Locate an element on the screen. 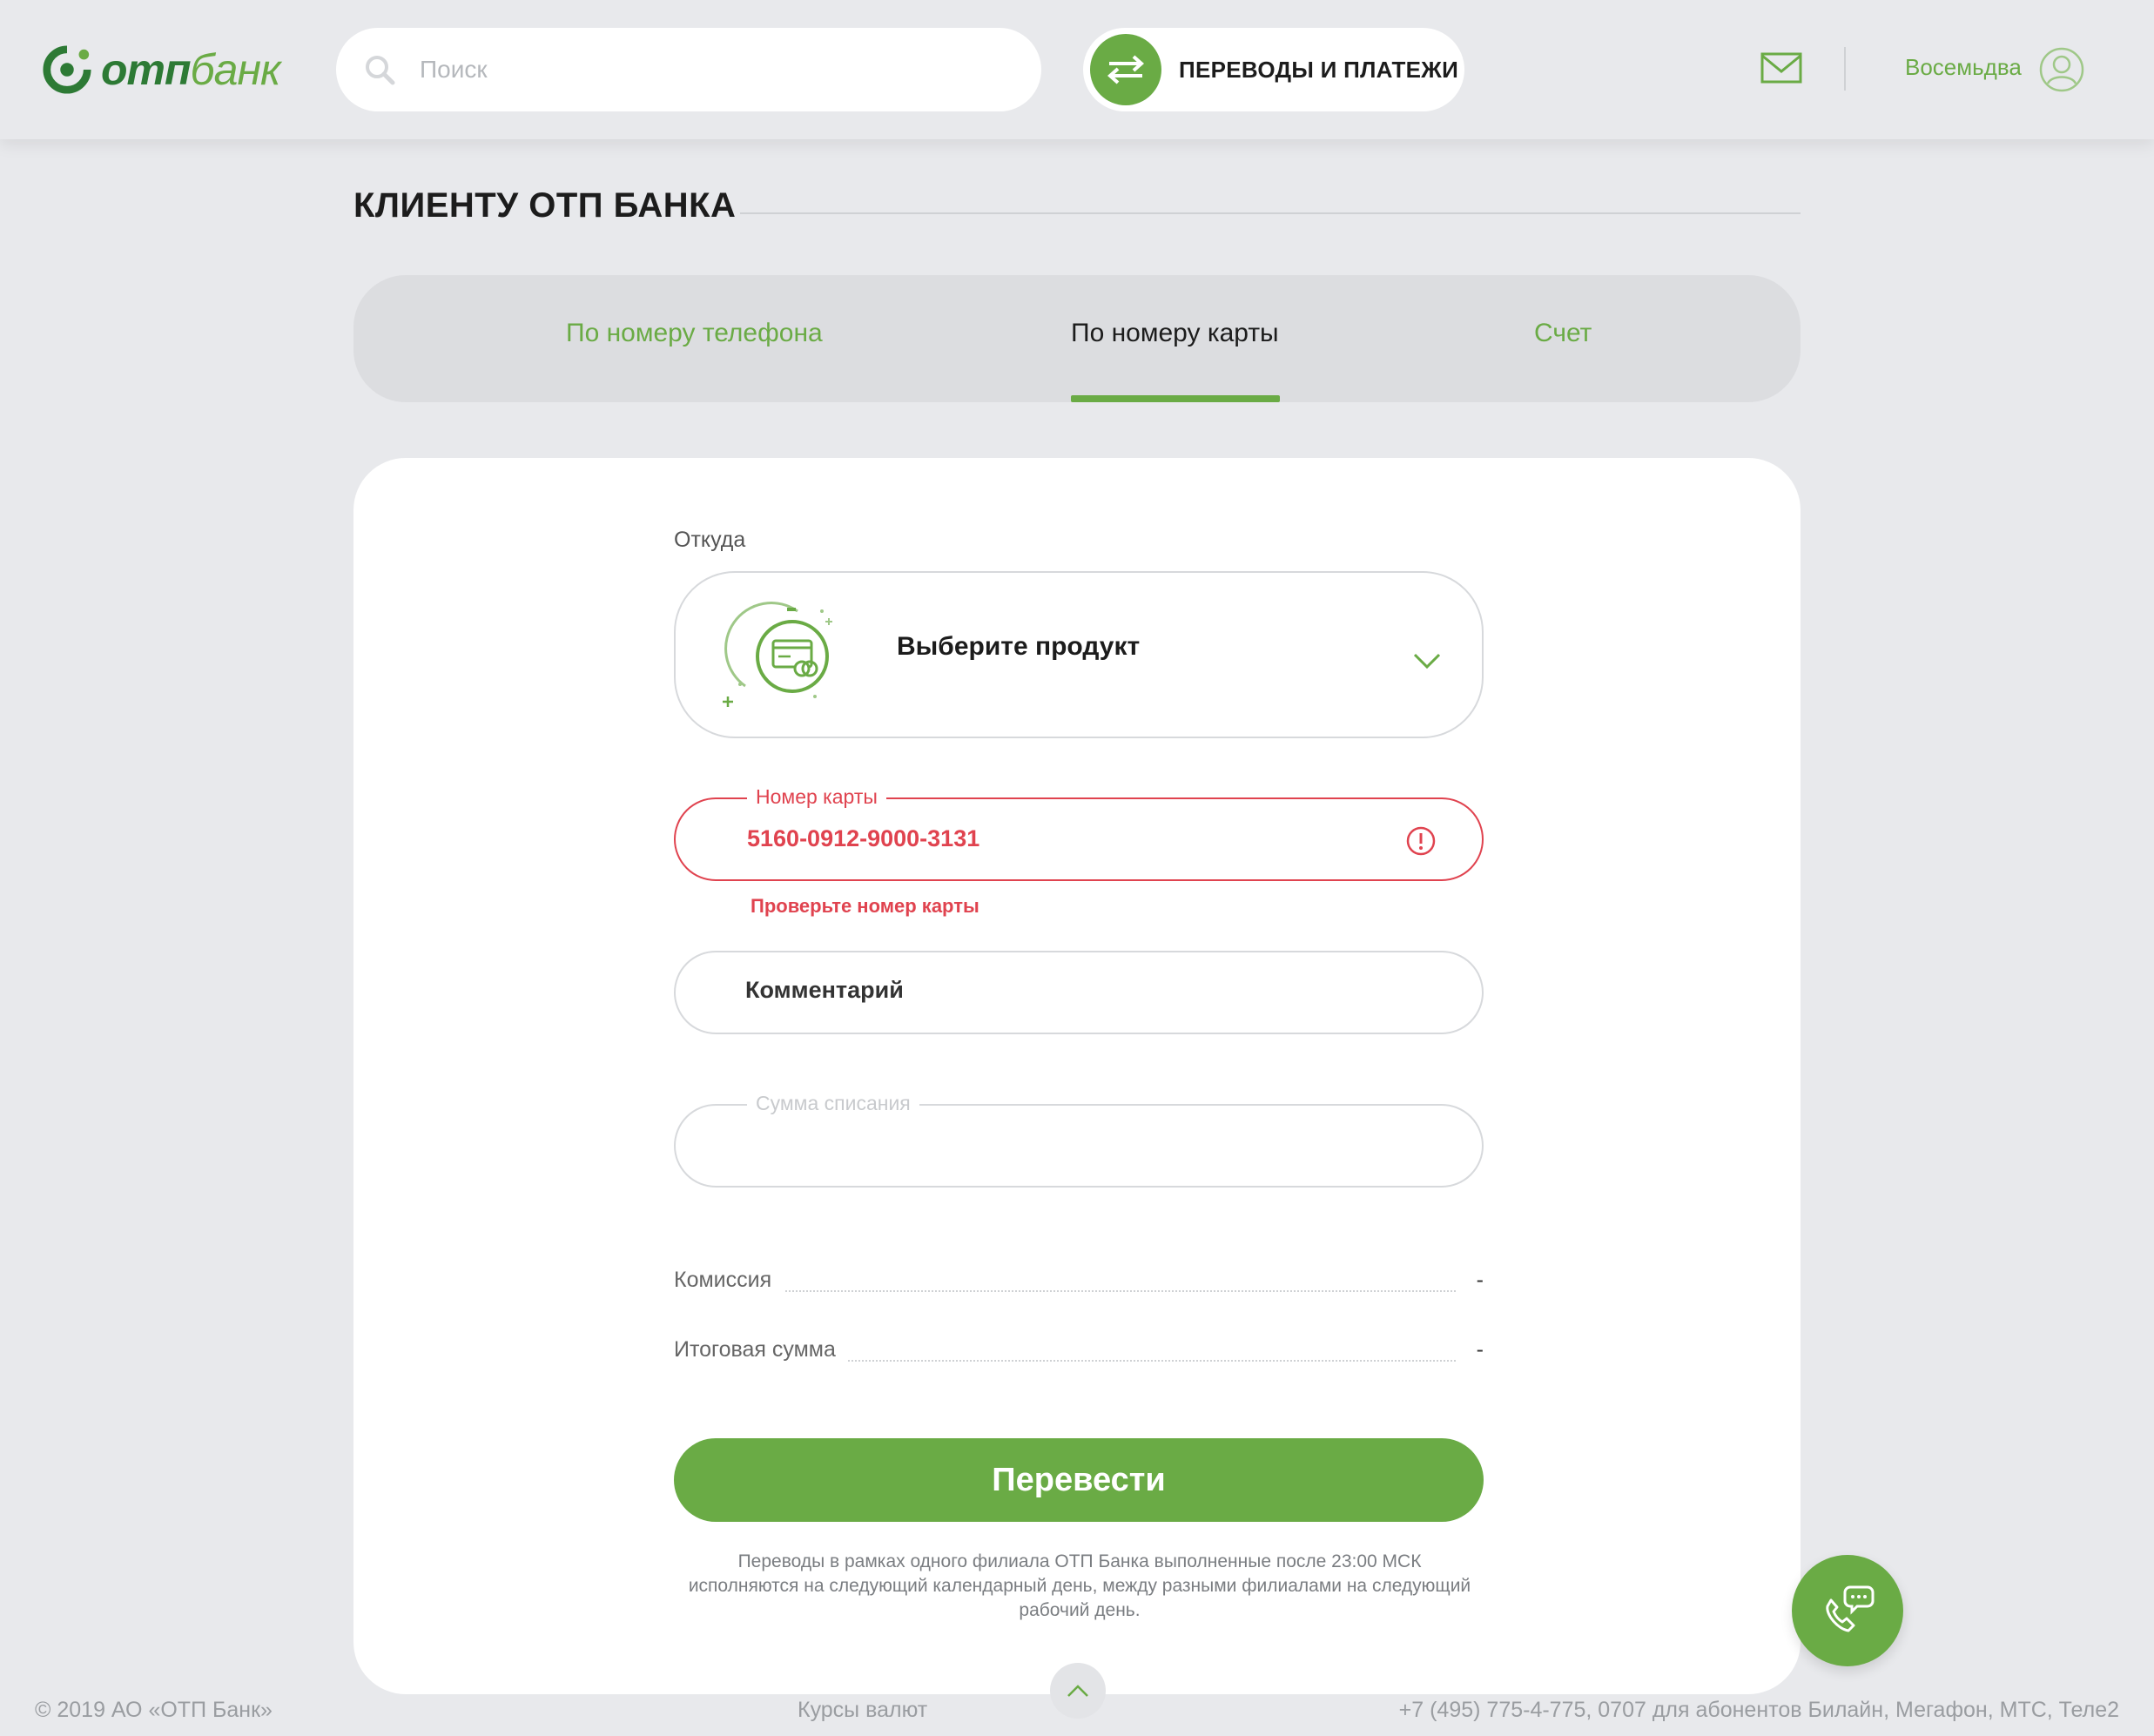  total-value: - is located at coordinates (1480, 1349).